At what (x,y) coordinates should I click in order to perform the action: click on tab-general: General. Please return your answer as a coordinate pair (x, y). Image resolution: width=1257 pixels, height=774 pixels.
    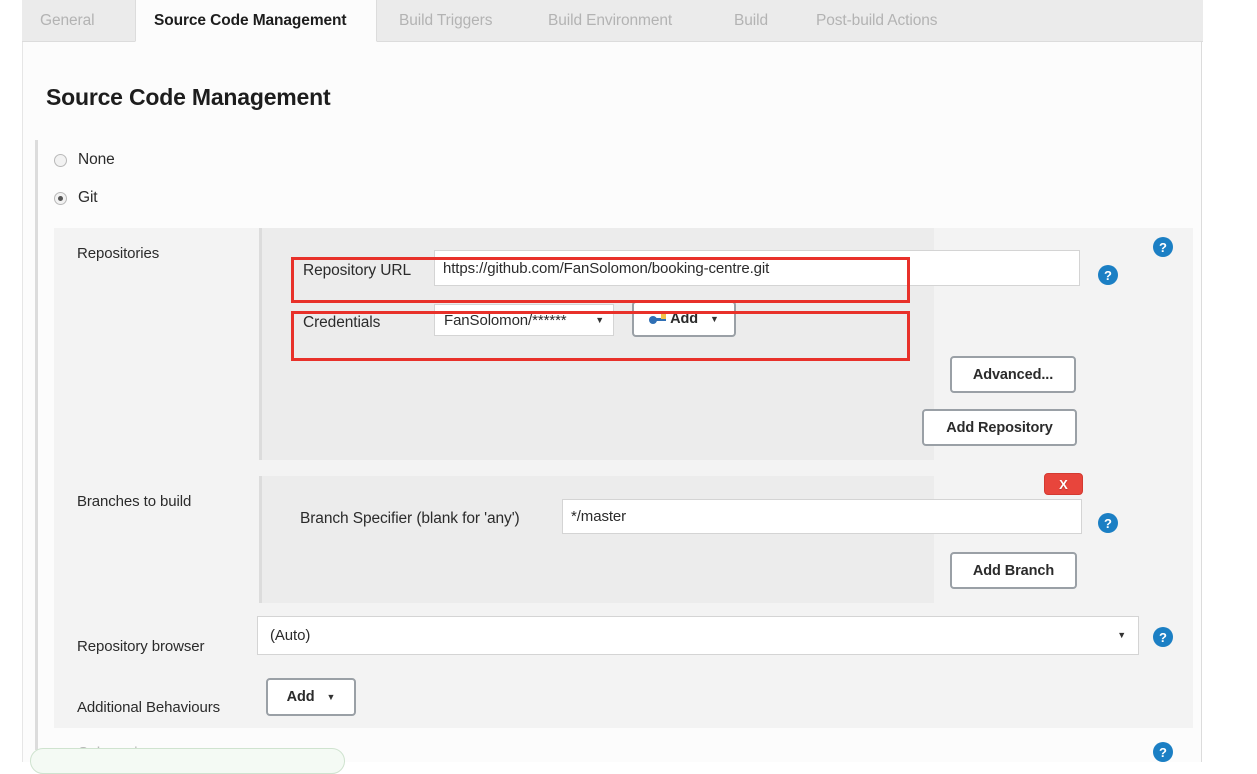
    Looking at the image, I should click on (78, 21).